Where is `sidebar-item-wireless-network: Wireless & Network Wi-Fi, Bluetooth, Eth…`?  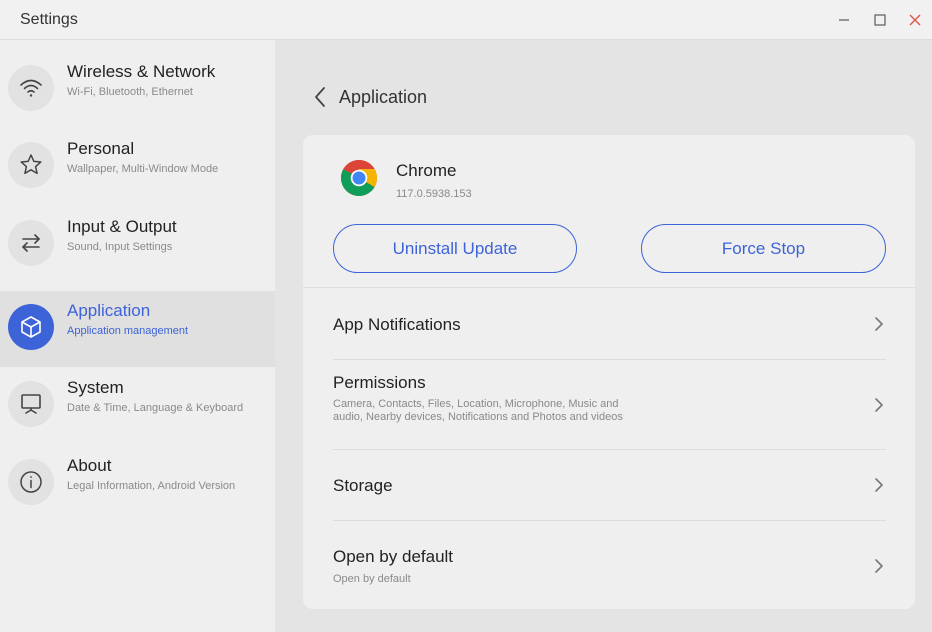
sidebar-item-wireless-network: Wireless & Network Wi-Fi, Bluetooth, Eth… is located at coordinates (137, 90).